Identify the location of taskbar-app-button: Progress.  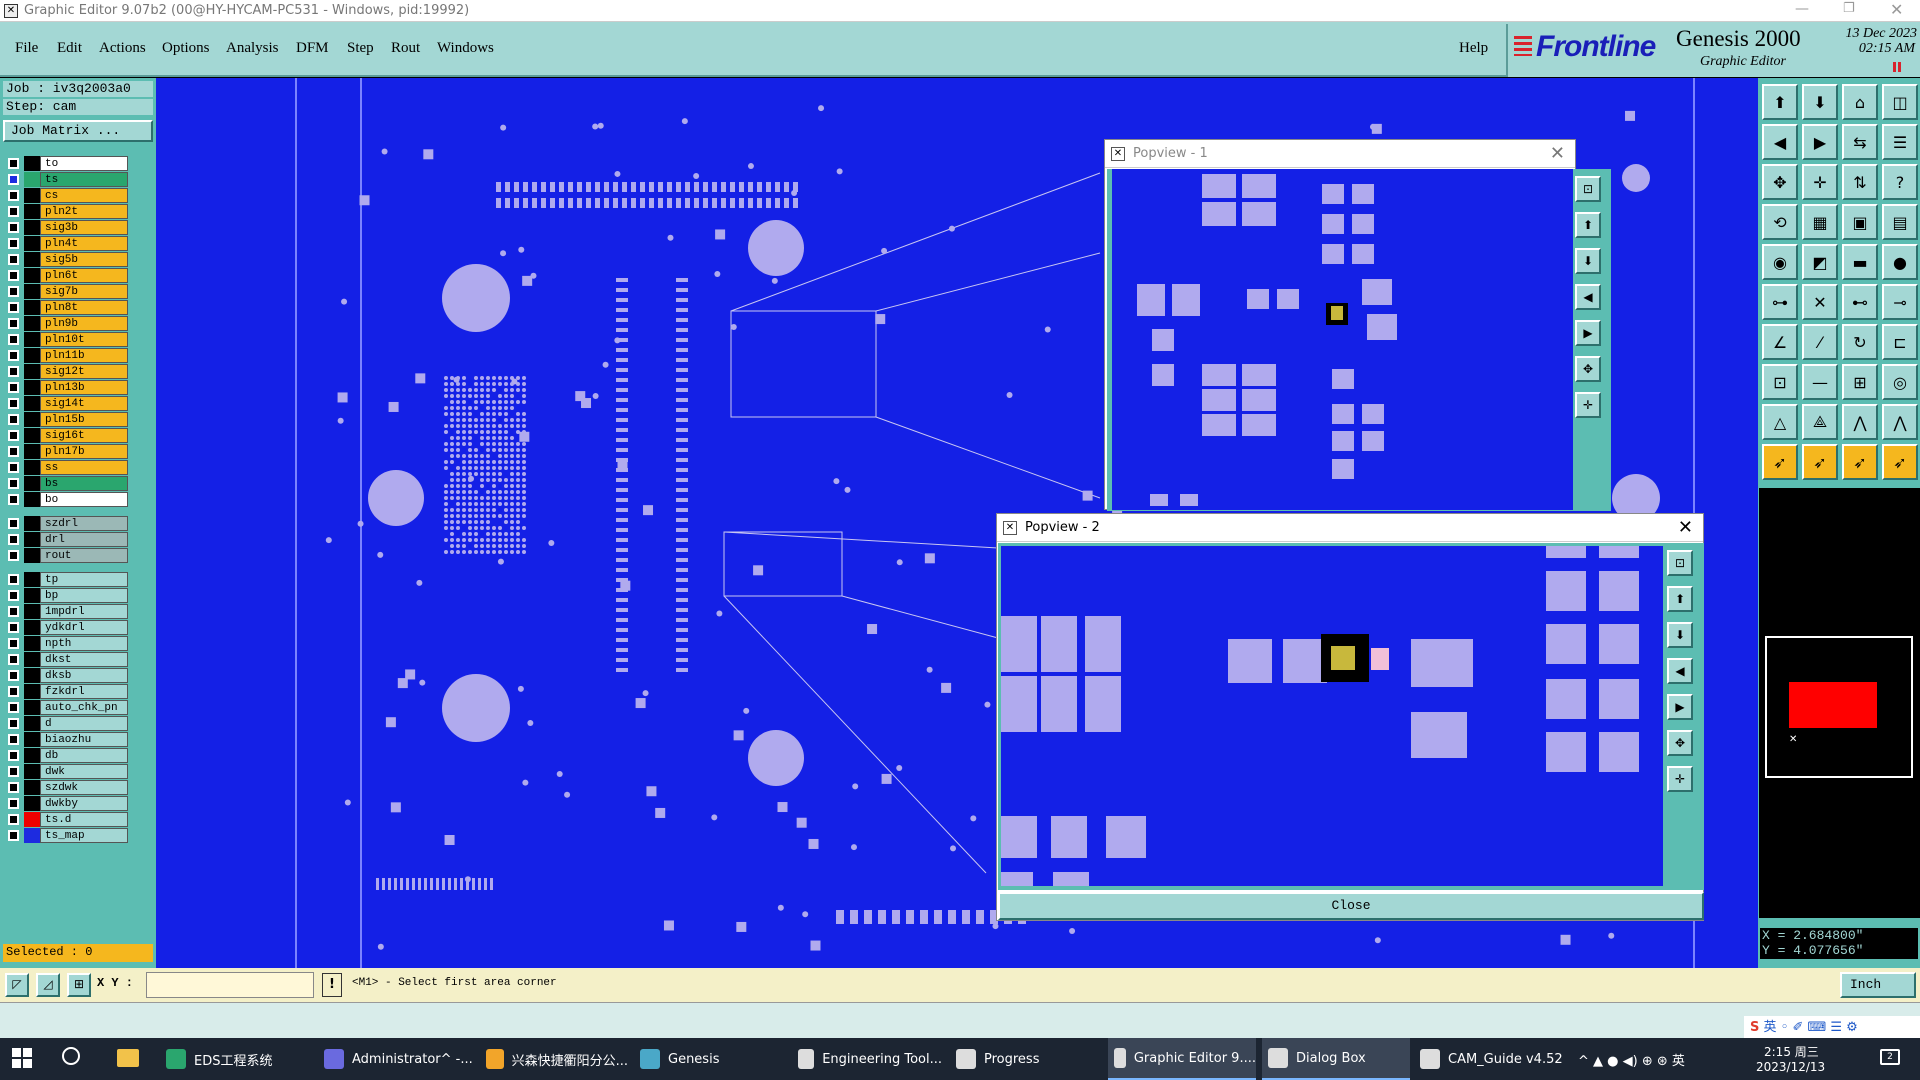
(1025, 1059).